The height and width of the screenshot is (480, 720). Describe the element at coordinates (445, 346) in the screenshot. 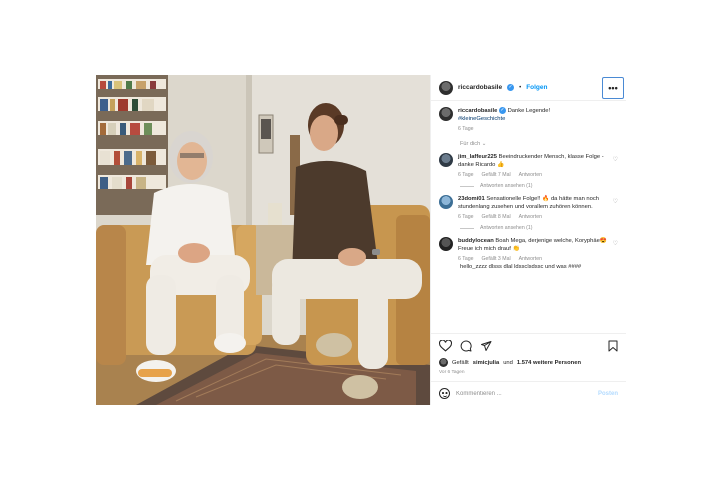

I see `heart-icon` at that location.